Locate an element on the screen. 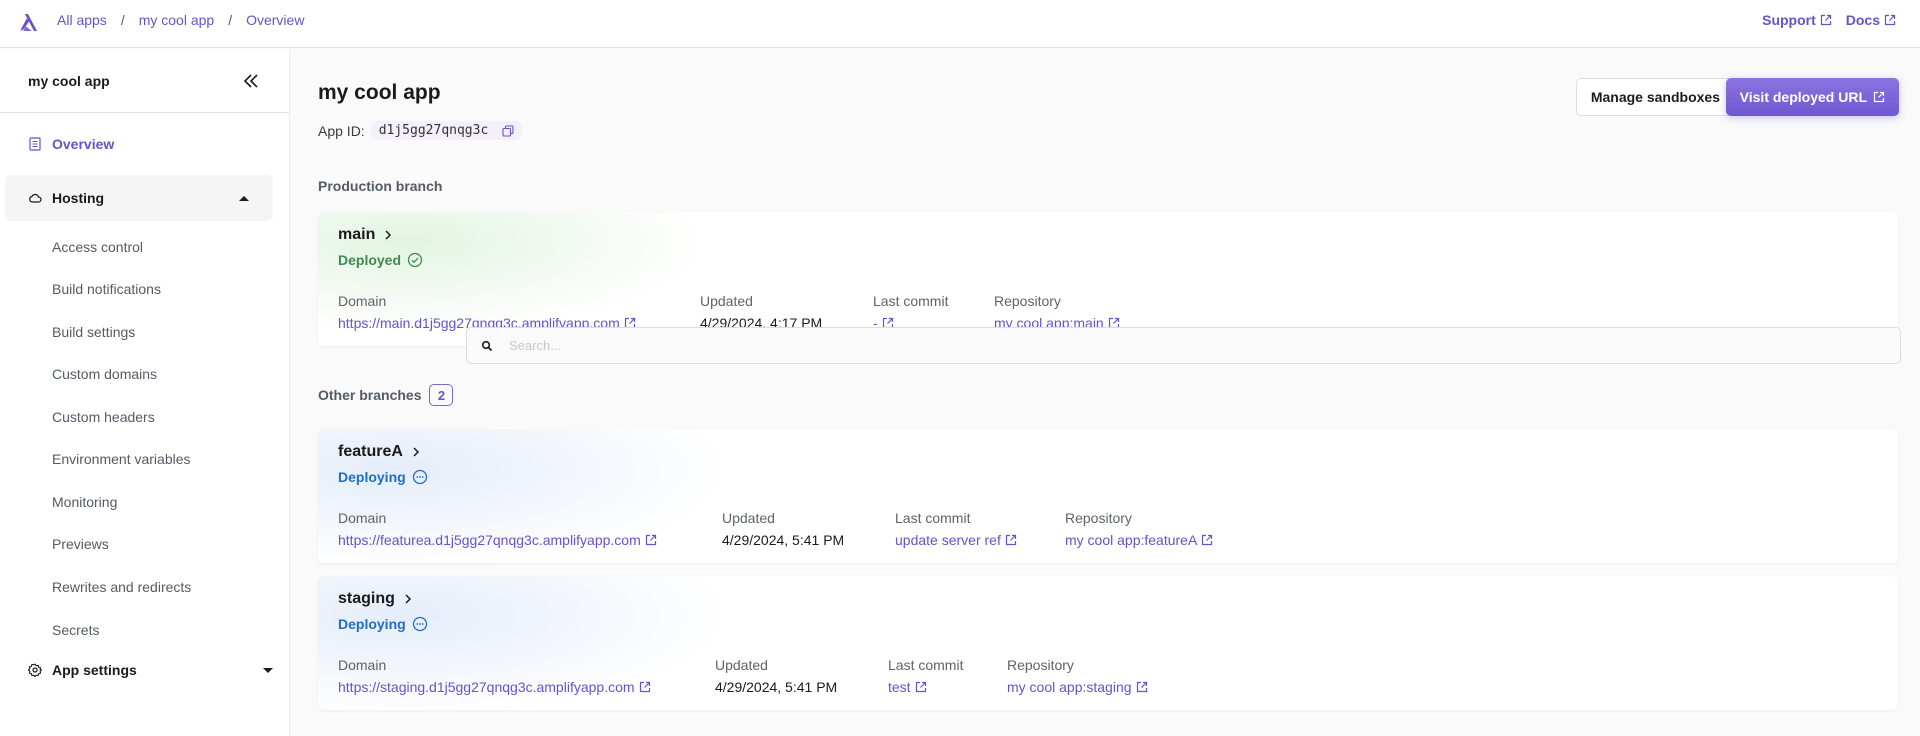 This screenshot has height=736, width=1920. search-icon is located at coordinates (487, 345).